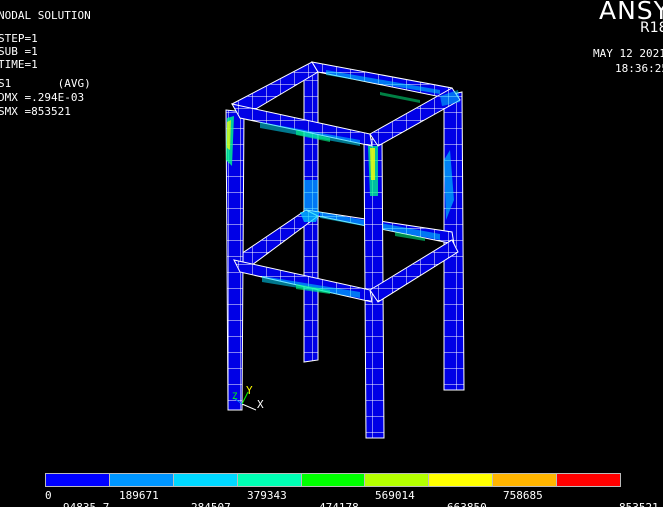 This screenshot has width=663, height=507. What do you see at coordinates (639, 504) in the screenshot?
I see `legend-bottom-label: 853521` at bounding box center [639, 504].